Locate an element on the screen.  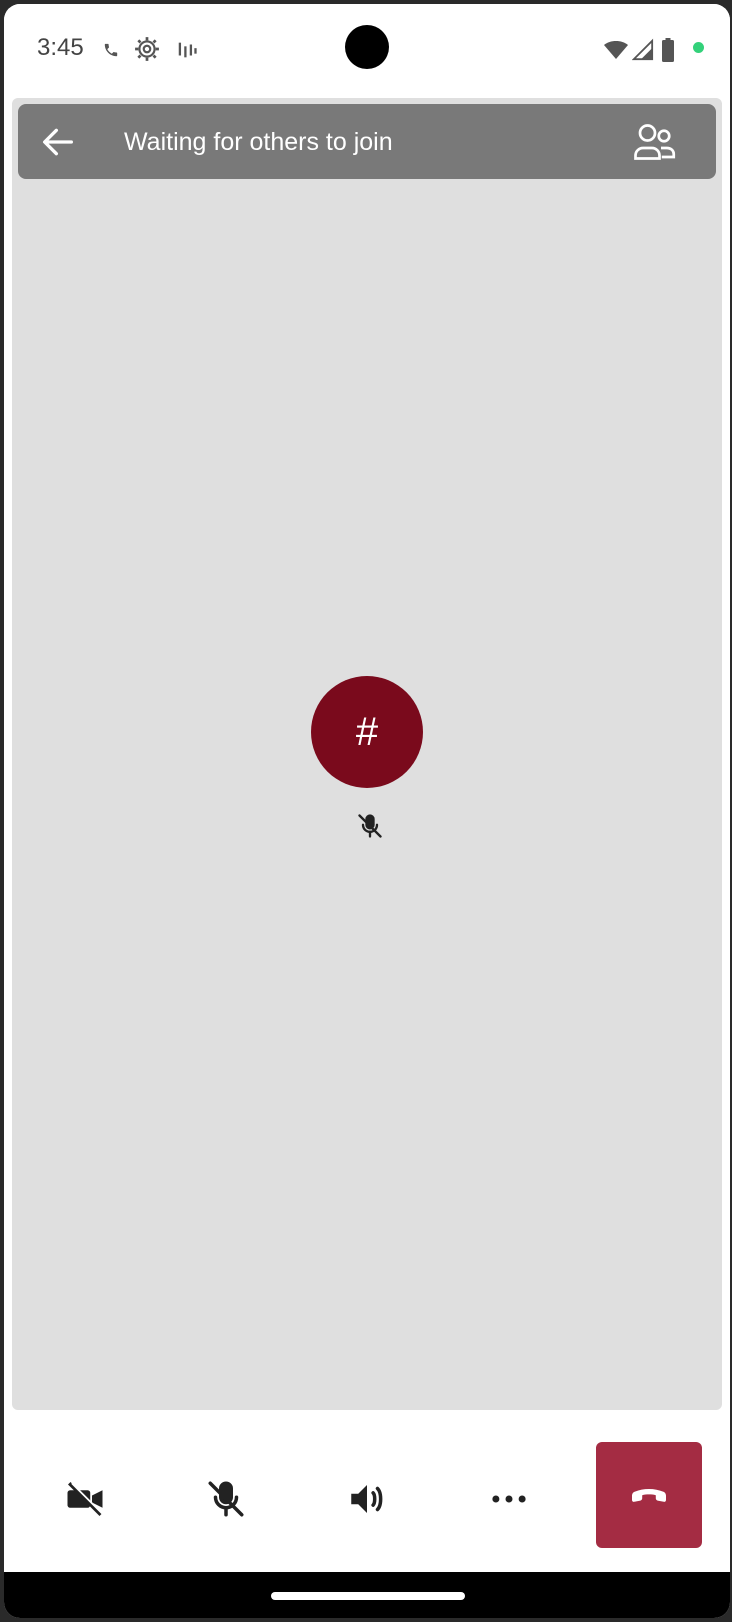
speaker-button is located at coordinates (367, 1499).